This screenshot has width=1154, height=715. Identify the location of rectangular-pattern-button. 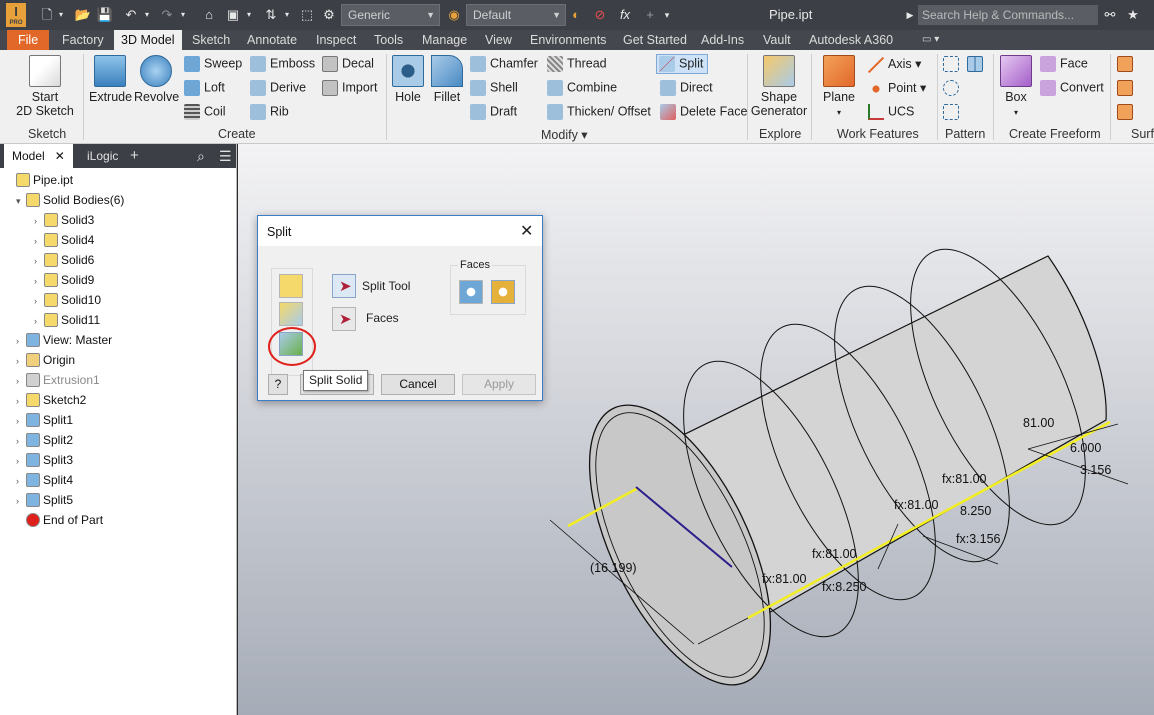
(953, 64).